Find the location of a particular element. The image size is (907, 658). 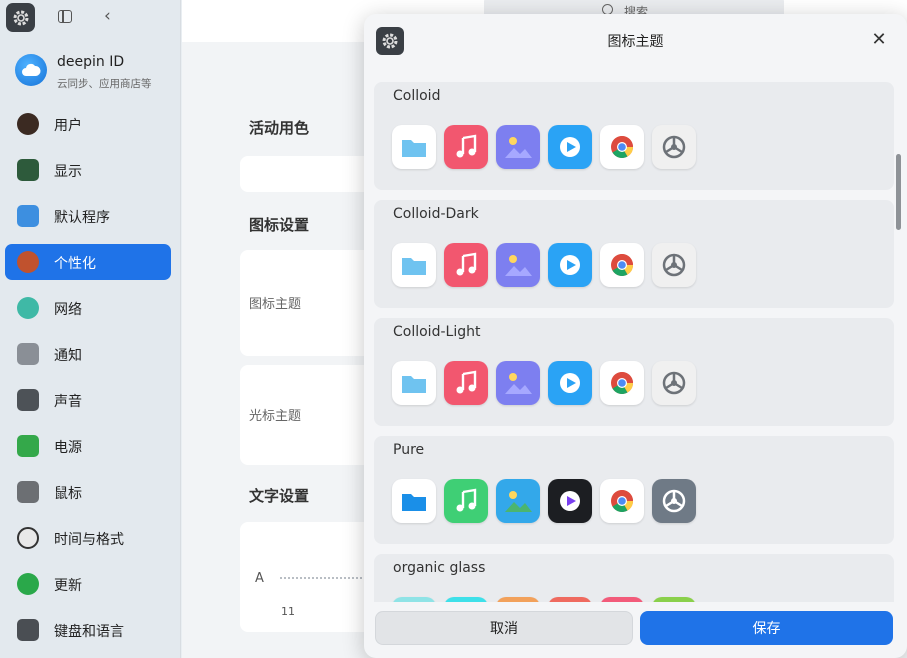

icon-theme-name: Pure is located at coordinates (409, 450).